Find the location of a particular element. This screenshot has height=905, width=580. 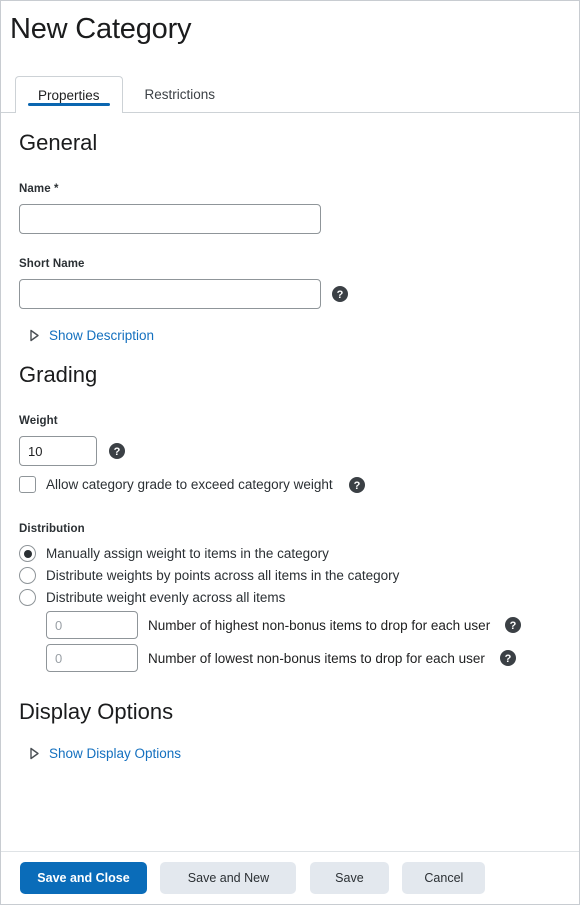

distribution-label: Distribution is located at coordinates (52, 529).